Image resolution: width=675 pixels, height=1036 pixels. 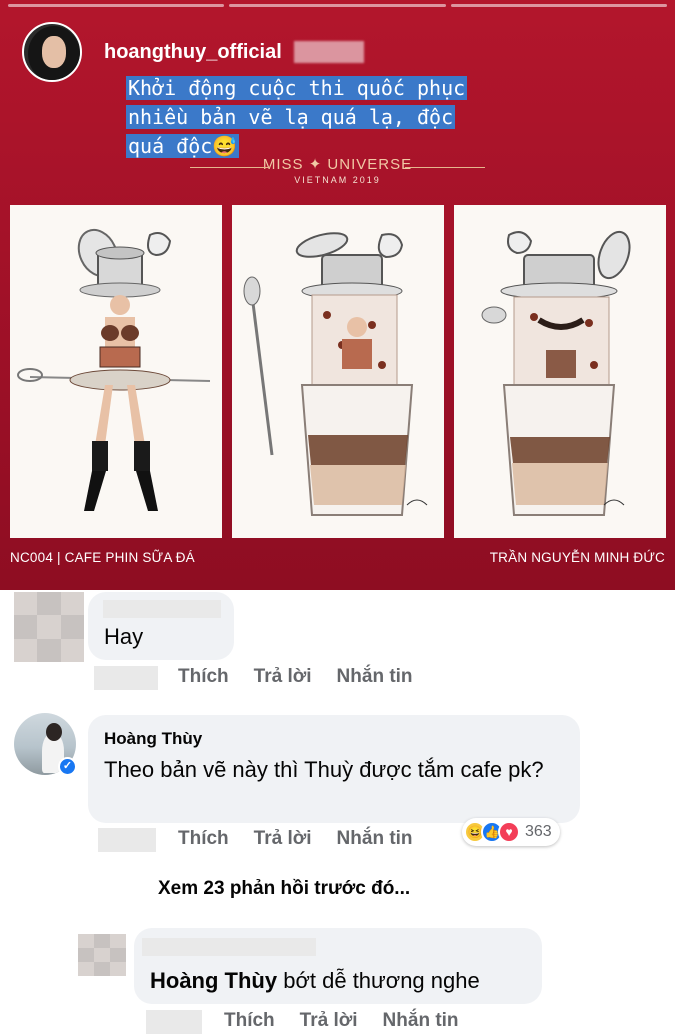 I want to click on reaction-count: 363, so click(x=538, y=831).